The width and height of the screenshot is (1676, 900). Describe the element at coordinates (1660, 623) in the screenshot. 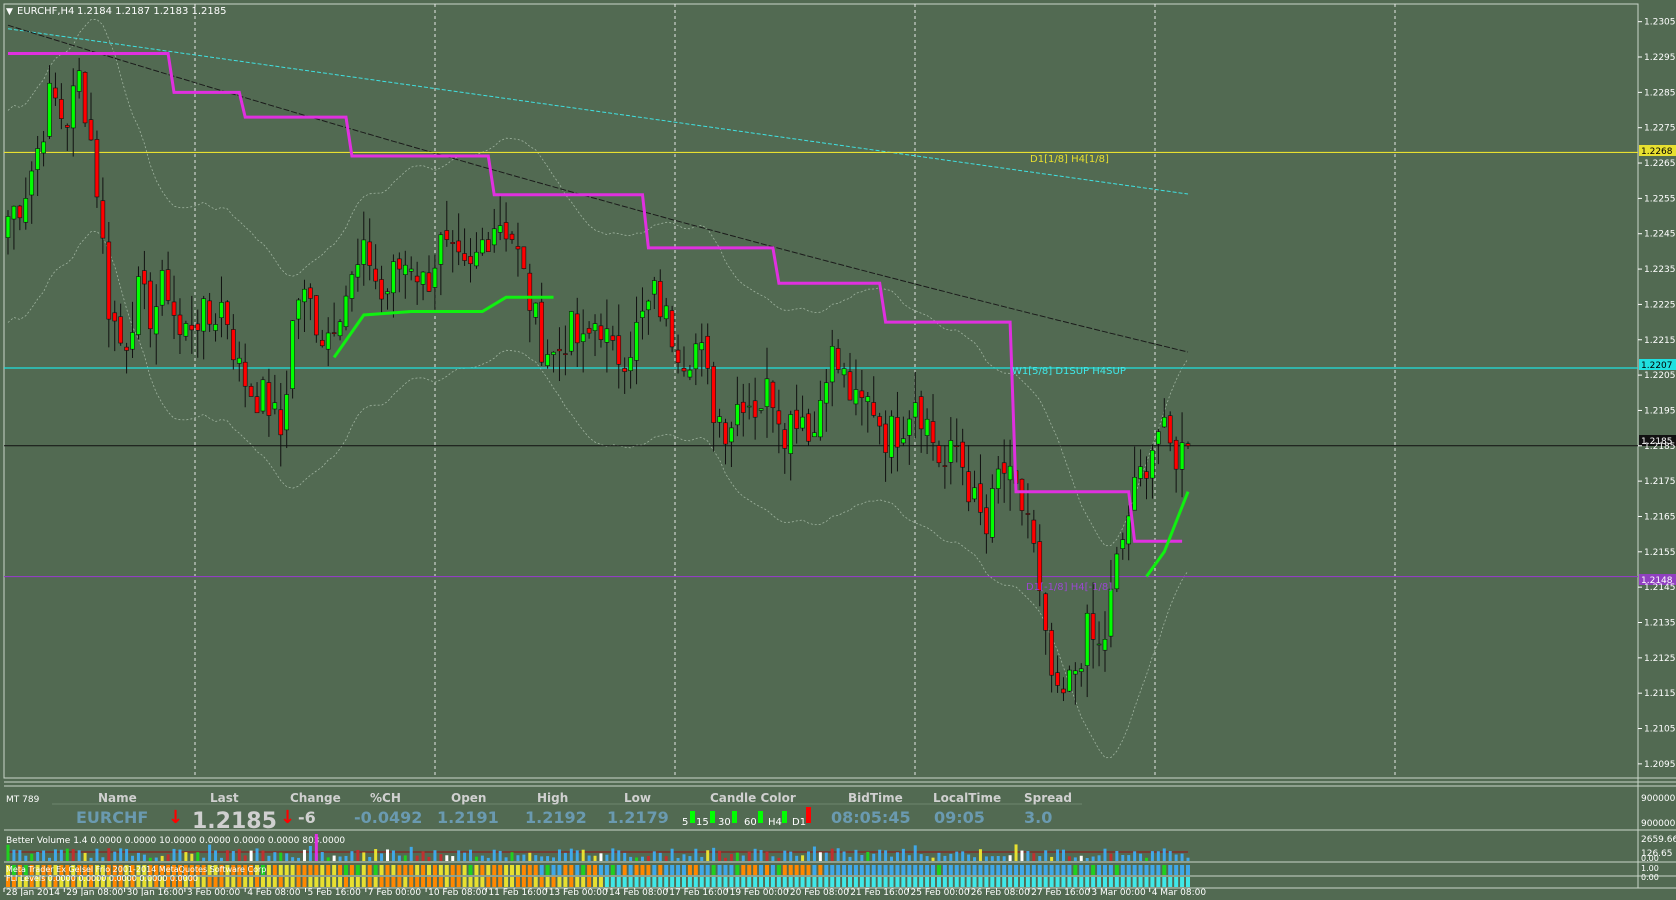

I see `price-tick-label: 1.2135` at that location.